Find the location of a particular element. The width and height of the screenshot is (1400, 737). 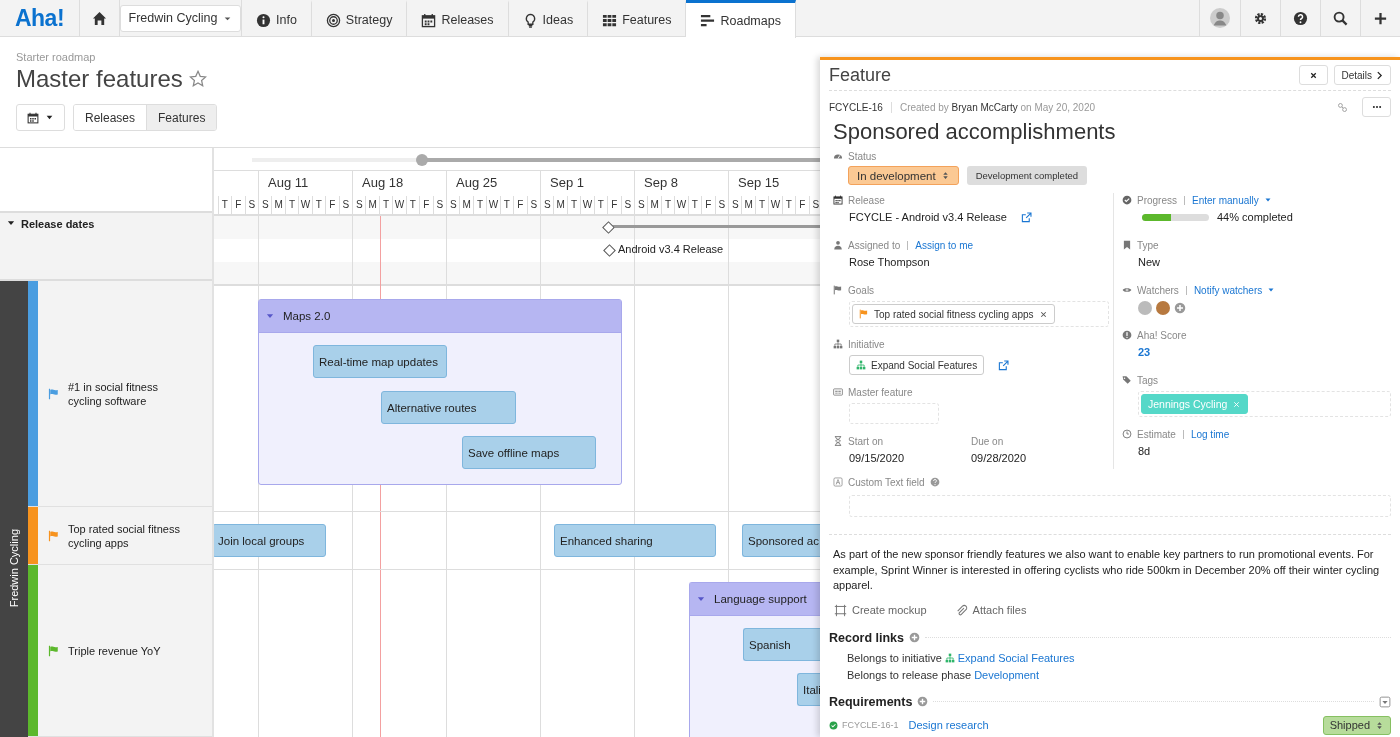

feature-bar: Sponsored ac is located at coordinates (781, 540).